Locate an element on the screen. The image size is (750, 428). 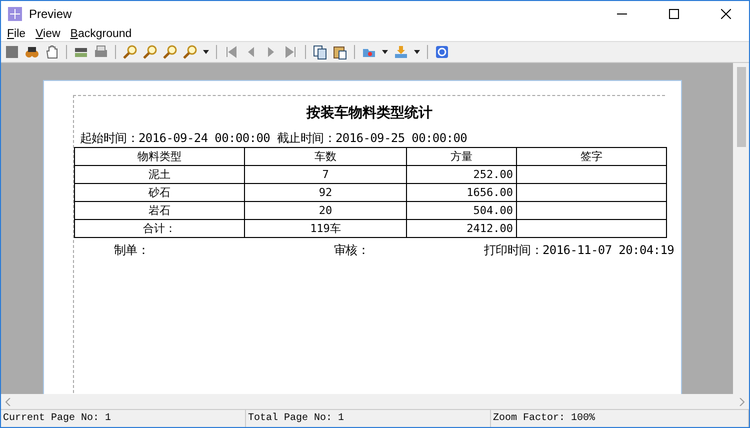
footer-text: 制单： is located at coordinates (132, 250).